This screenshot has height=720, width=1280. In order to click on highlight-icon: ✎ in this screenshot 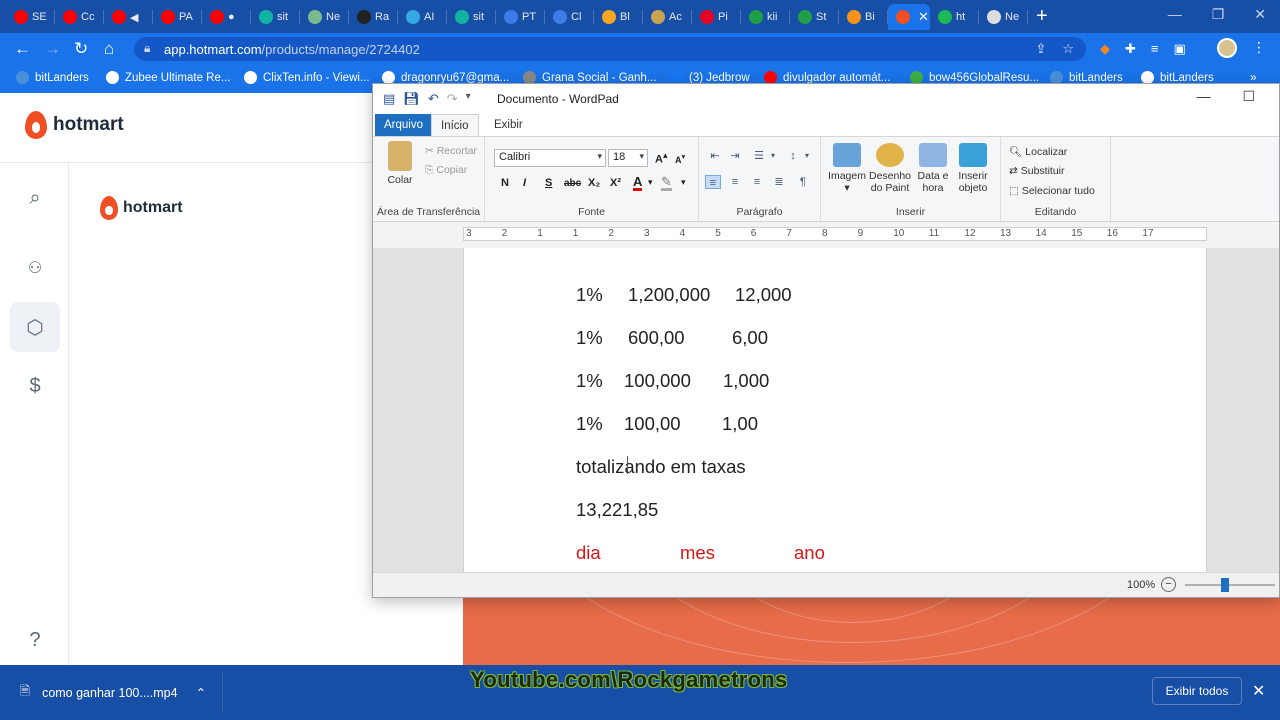, I will do `click(666, 183)`.